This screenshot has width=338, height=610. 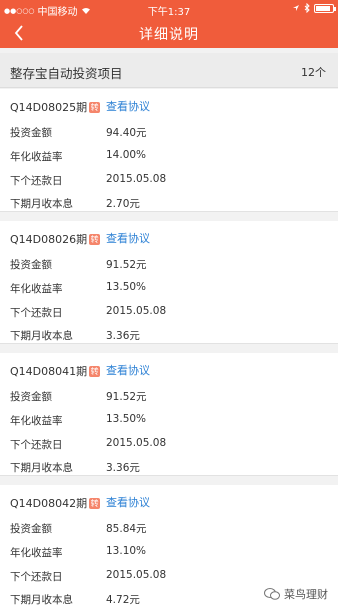 I want to click on row-value: 2.70元, so click(x=123, y=204).